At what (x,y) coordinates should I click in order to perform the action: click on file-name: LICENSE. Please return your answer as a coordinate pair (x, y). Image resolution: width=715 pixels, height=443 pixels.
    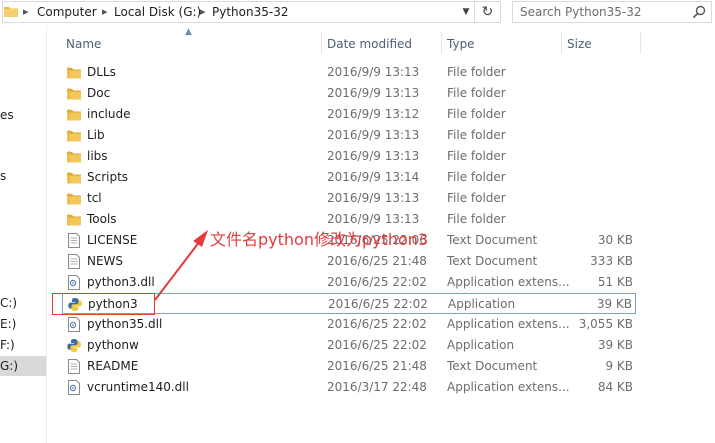
    Looking at the image, I should click on (112, 240).